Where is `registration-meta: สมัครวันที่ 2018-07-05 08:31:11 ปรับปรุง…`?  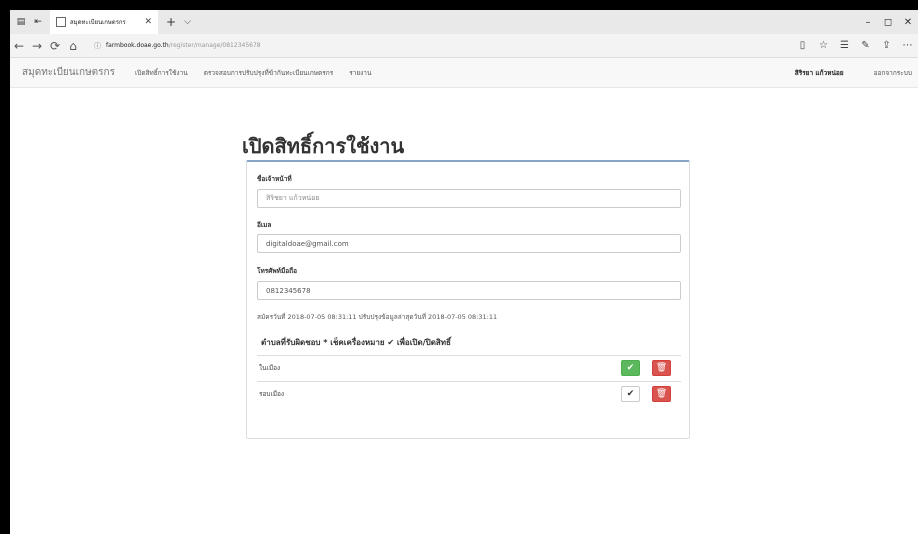 registration-meta: สมัครวันที่ 2018-07-05 08:31:11 ปรับปรุง… is located at coordinates (377, 317).